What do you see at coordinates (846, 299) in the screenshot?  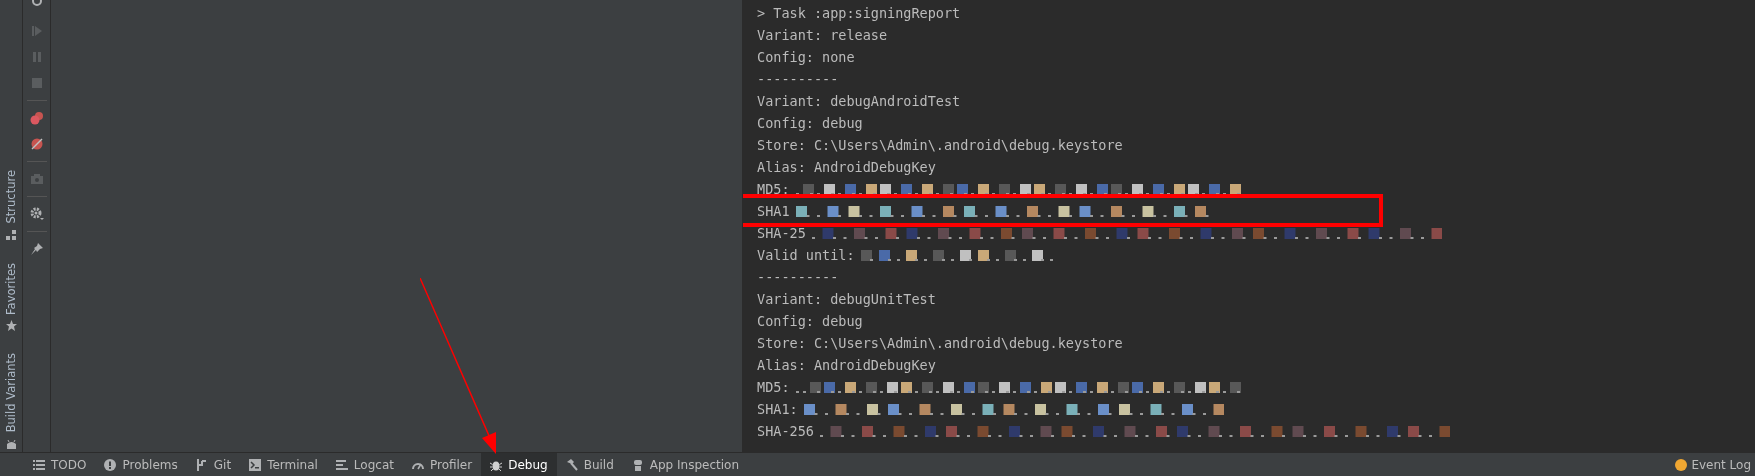 I see `console-line: Variant: debugUnitTest` at bounding box center [846, 299].